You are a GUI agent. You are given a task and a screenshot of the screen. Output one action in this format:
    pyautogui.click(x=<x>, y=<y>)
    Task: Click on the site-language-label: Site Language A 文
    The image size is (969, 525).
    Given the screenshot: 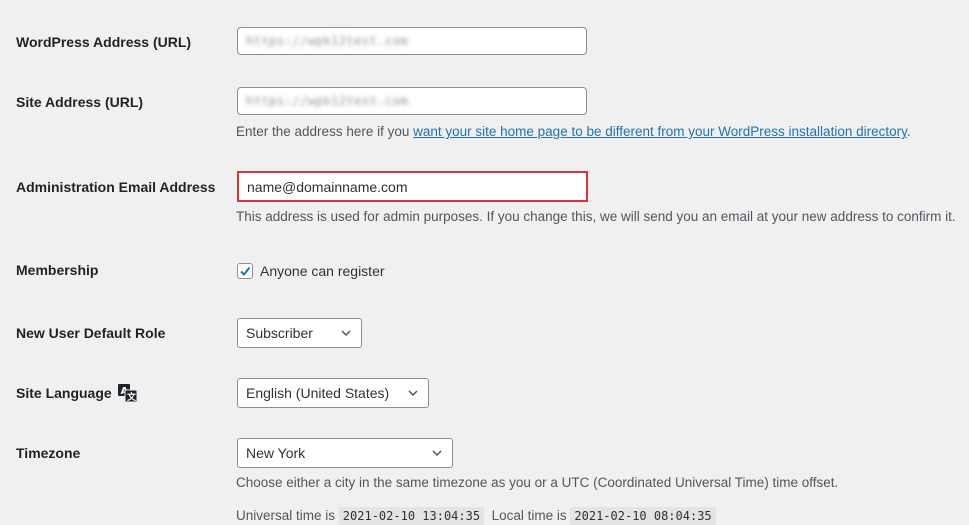 What is the action you would take?
    pyautogui.click(x=77, y=393)
    